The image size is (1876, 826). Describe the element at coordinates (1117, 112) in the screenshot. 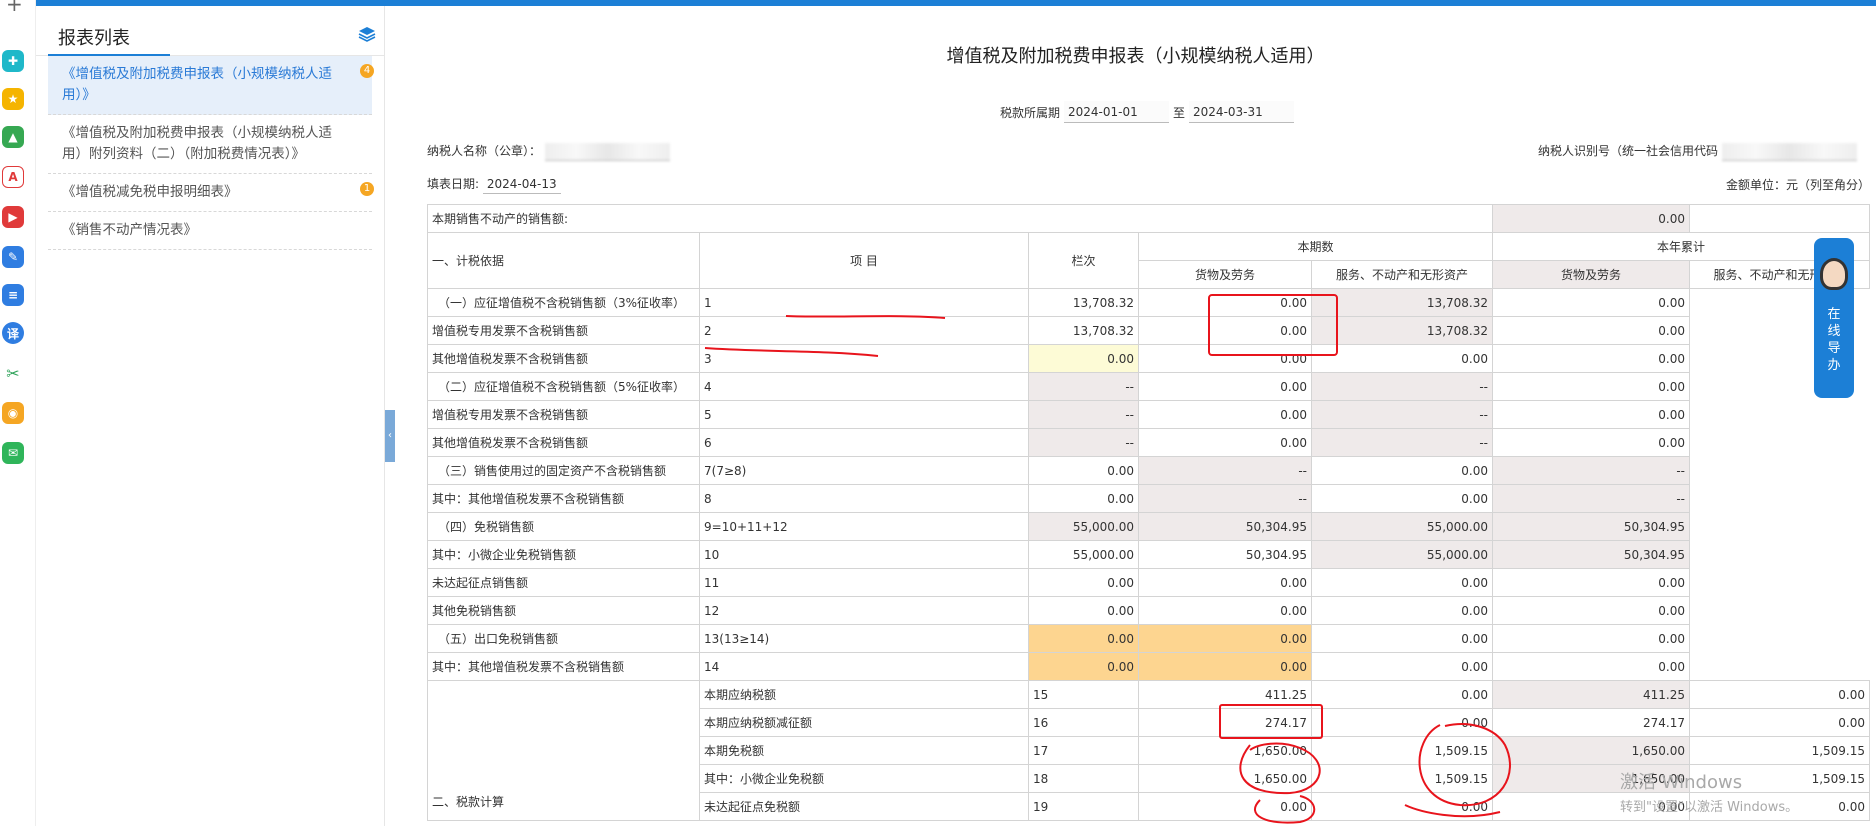

I see `period-from-field: 2024-01-01` at that location.